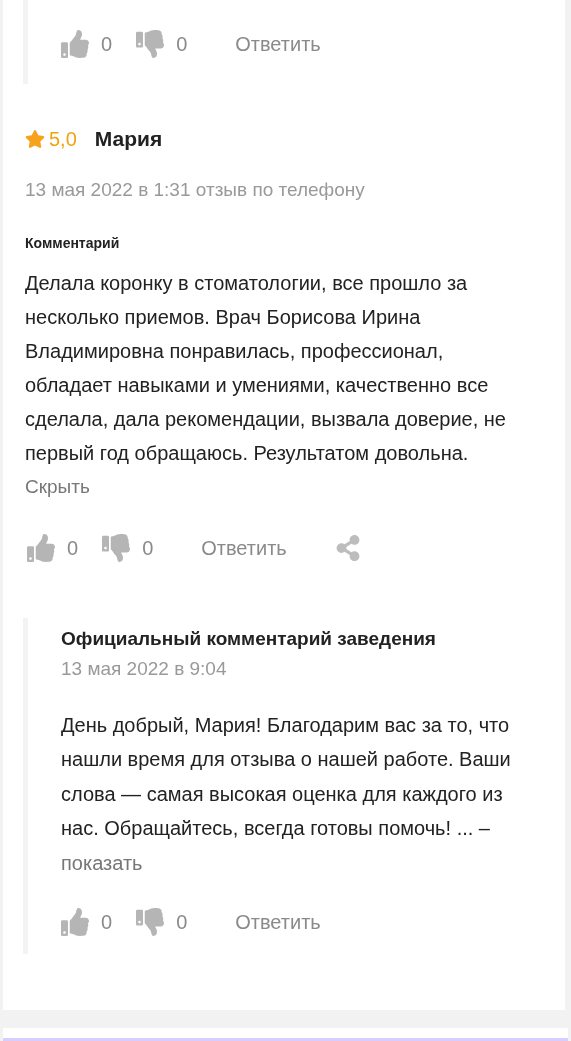 Image resolution: width=571 pixels, height=1041 pixels. Describe the element at coordinates (51, 139) in the screenshot. I see `rating: 5,0` at that location.